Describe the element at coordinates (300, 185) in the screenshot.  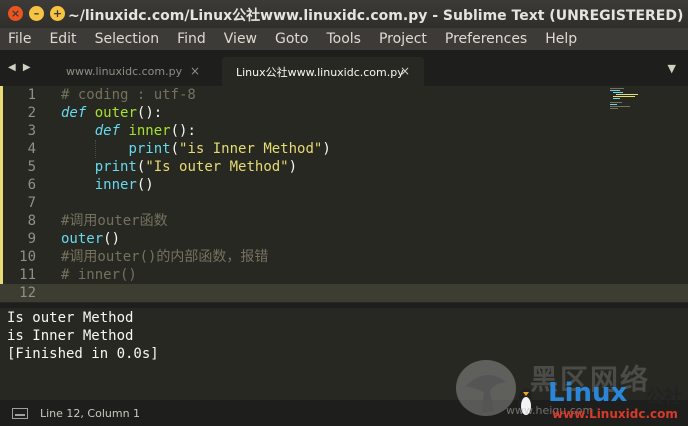
I see `code-line: 6 inner()` at that location.